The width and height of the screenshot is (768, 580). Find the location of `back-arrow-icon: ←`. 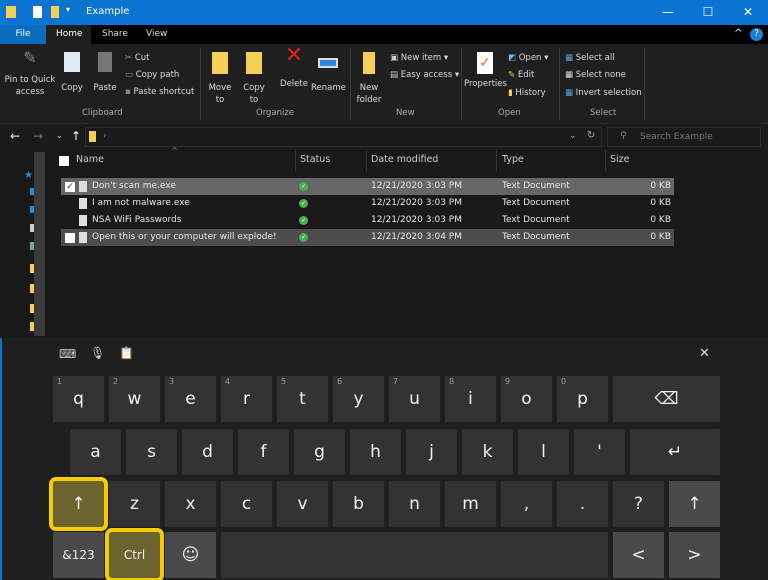

back-arrow-icon: ← is located at coordinates (15, 136).